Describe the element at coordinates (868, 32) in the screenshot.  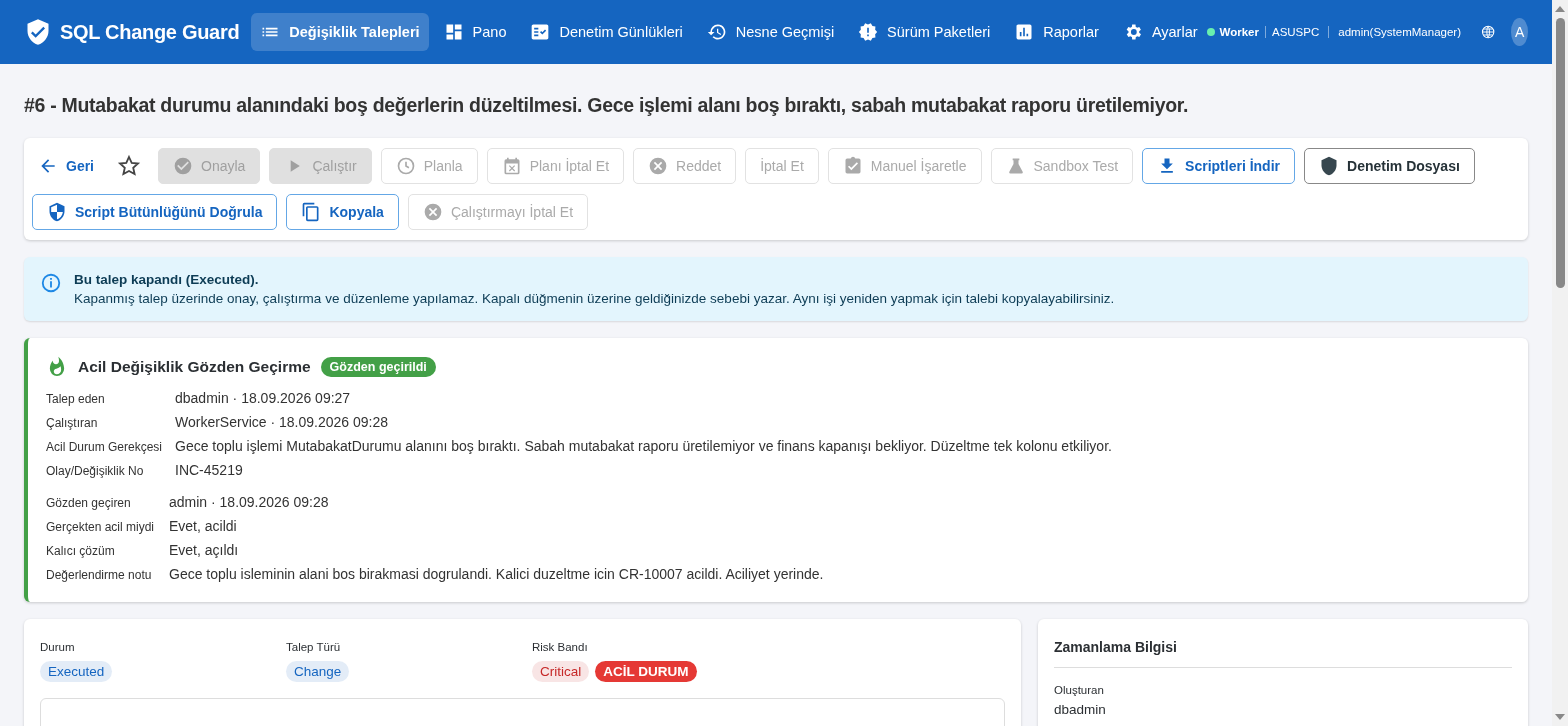
I see `alert-badge-icon` at that location.